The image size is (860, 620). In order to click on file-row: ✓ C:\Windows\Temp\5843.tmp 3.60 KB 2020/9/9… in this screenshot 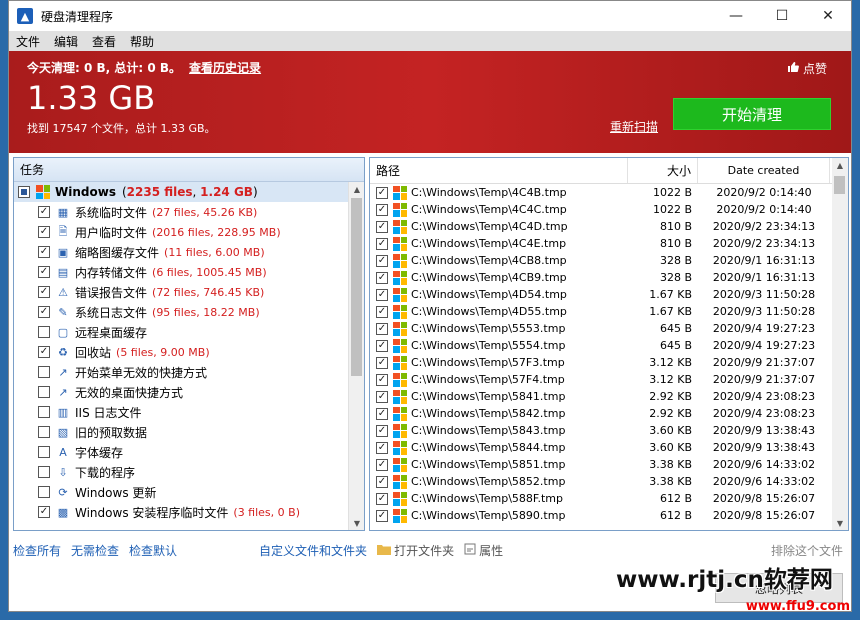, I will do `click(609, 430)`.